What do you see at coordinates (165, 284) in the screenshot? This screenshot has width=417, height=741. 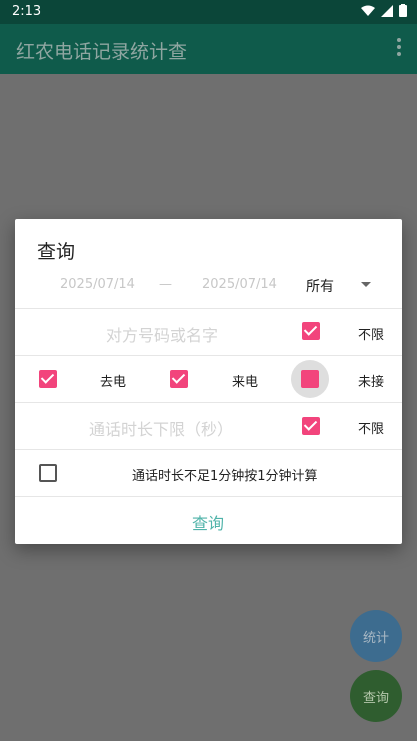 I see `date-dash: —` at bounding box center [165, 284].